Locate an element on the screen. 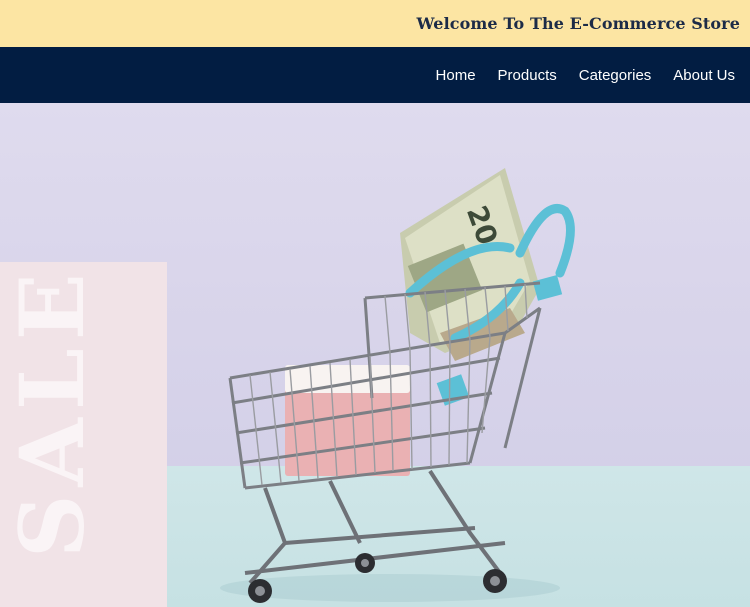 The image size is (750, 607). main-nav: Home Products Categories About Us is located at coordinates (375, 75).